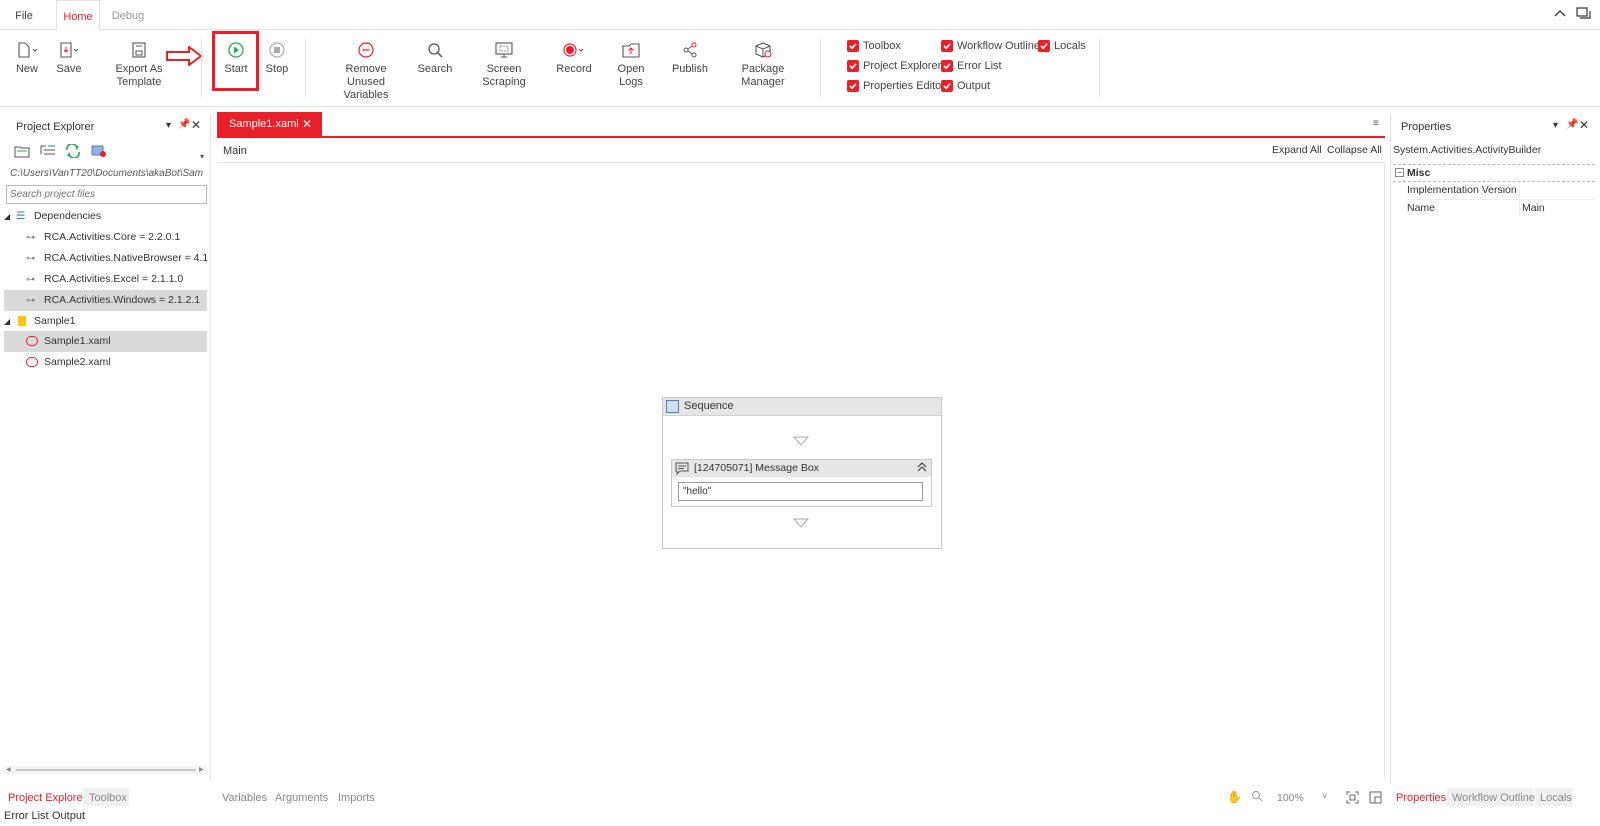 The image size is (1600, 826). I want to click on tab-imports: Imports, so click(356, 798).